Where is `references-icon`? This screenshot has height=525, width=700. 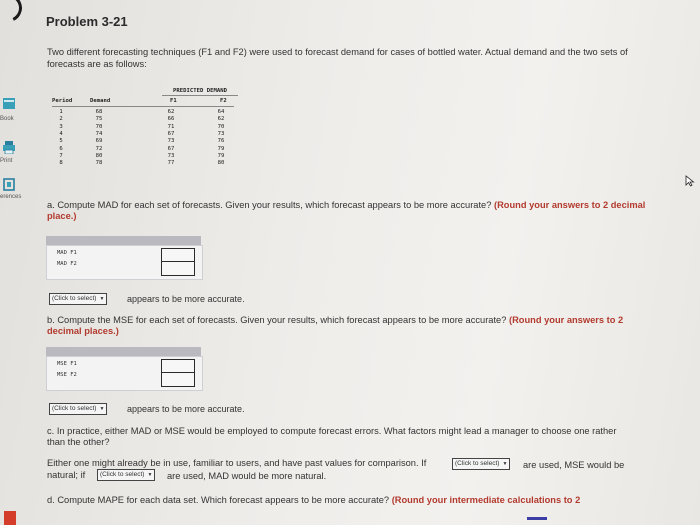 references-icon is located at coordinates (9, 184).